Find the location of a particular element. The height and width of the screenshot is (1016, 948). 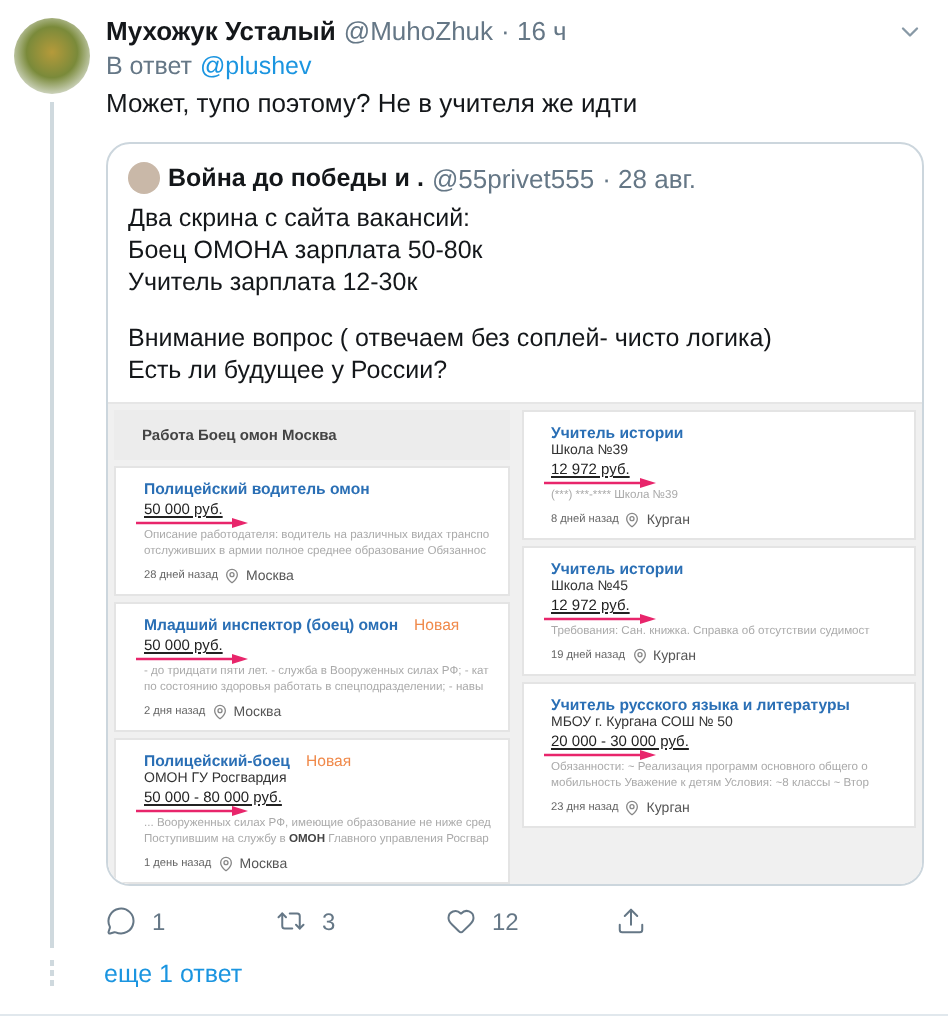

reply-icon is located at coordinates (121, 921).